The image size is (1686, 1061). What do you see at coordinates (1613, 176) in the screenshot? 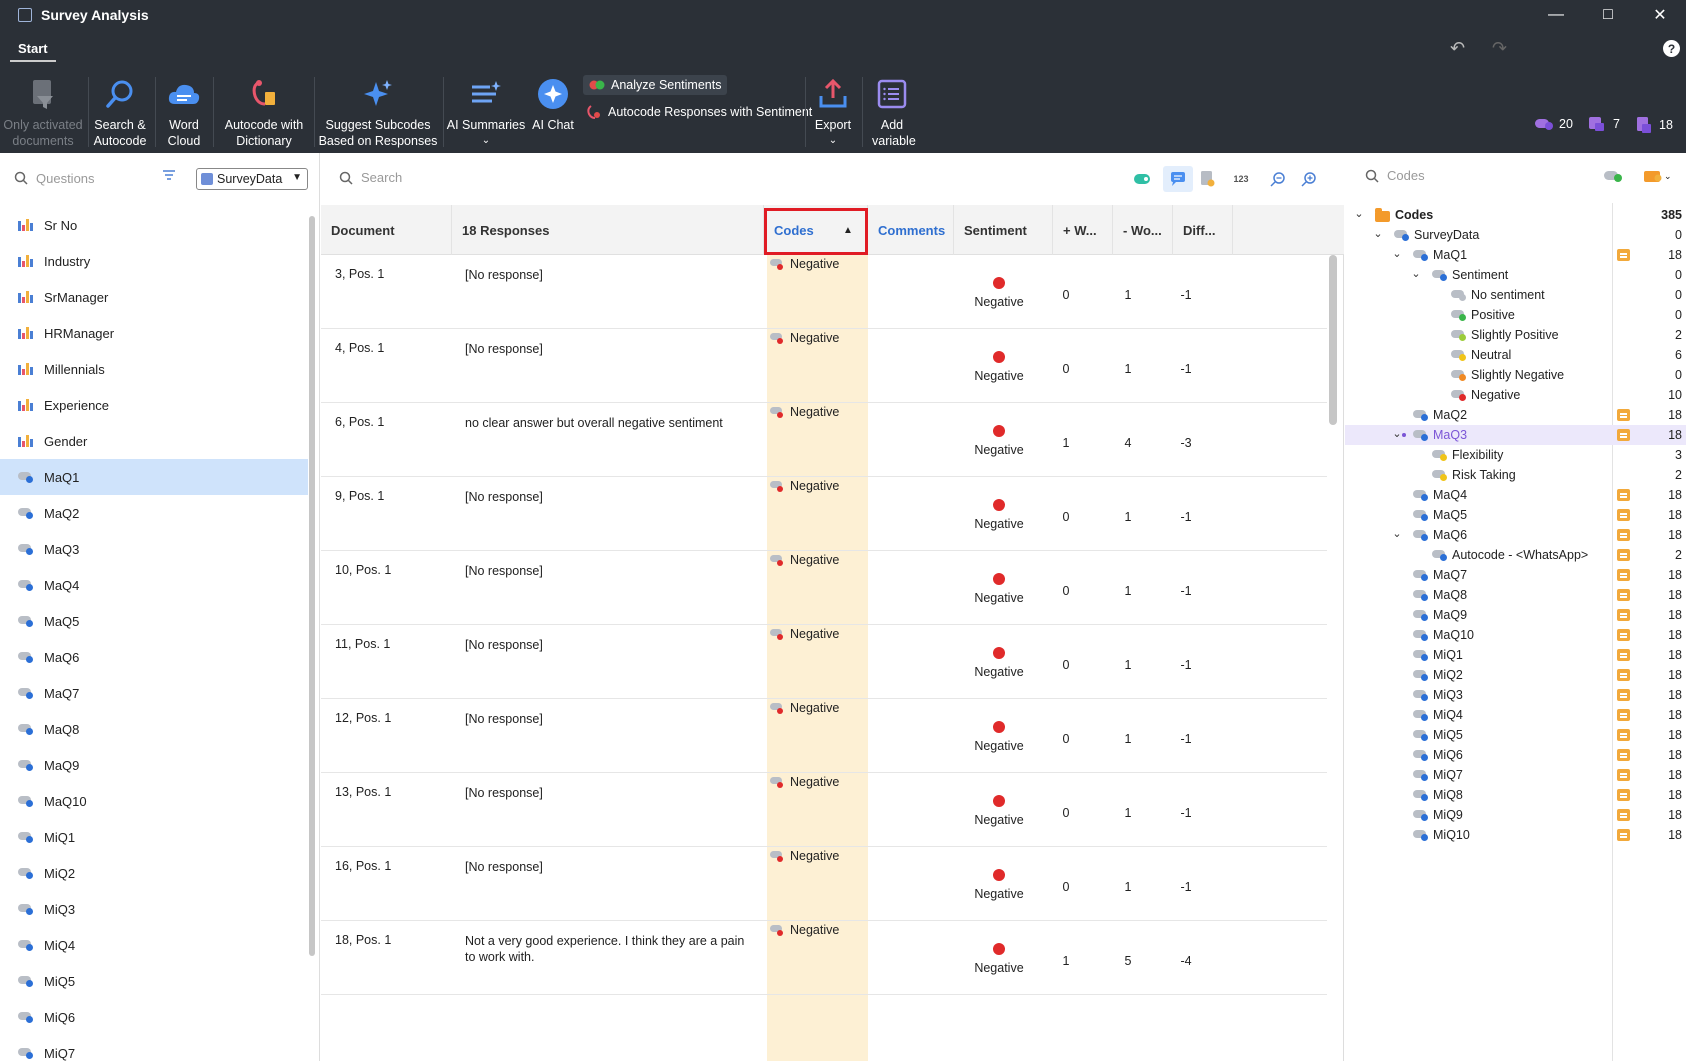
I see `new-code-icon` at bounding box center [1613, 176].